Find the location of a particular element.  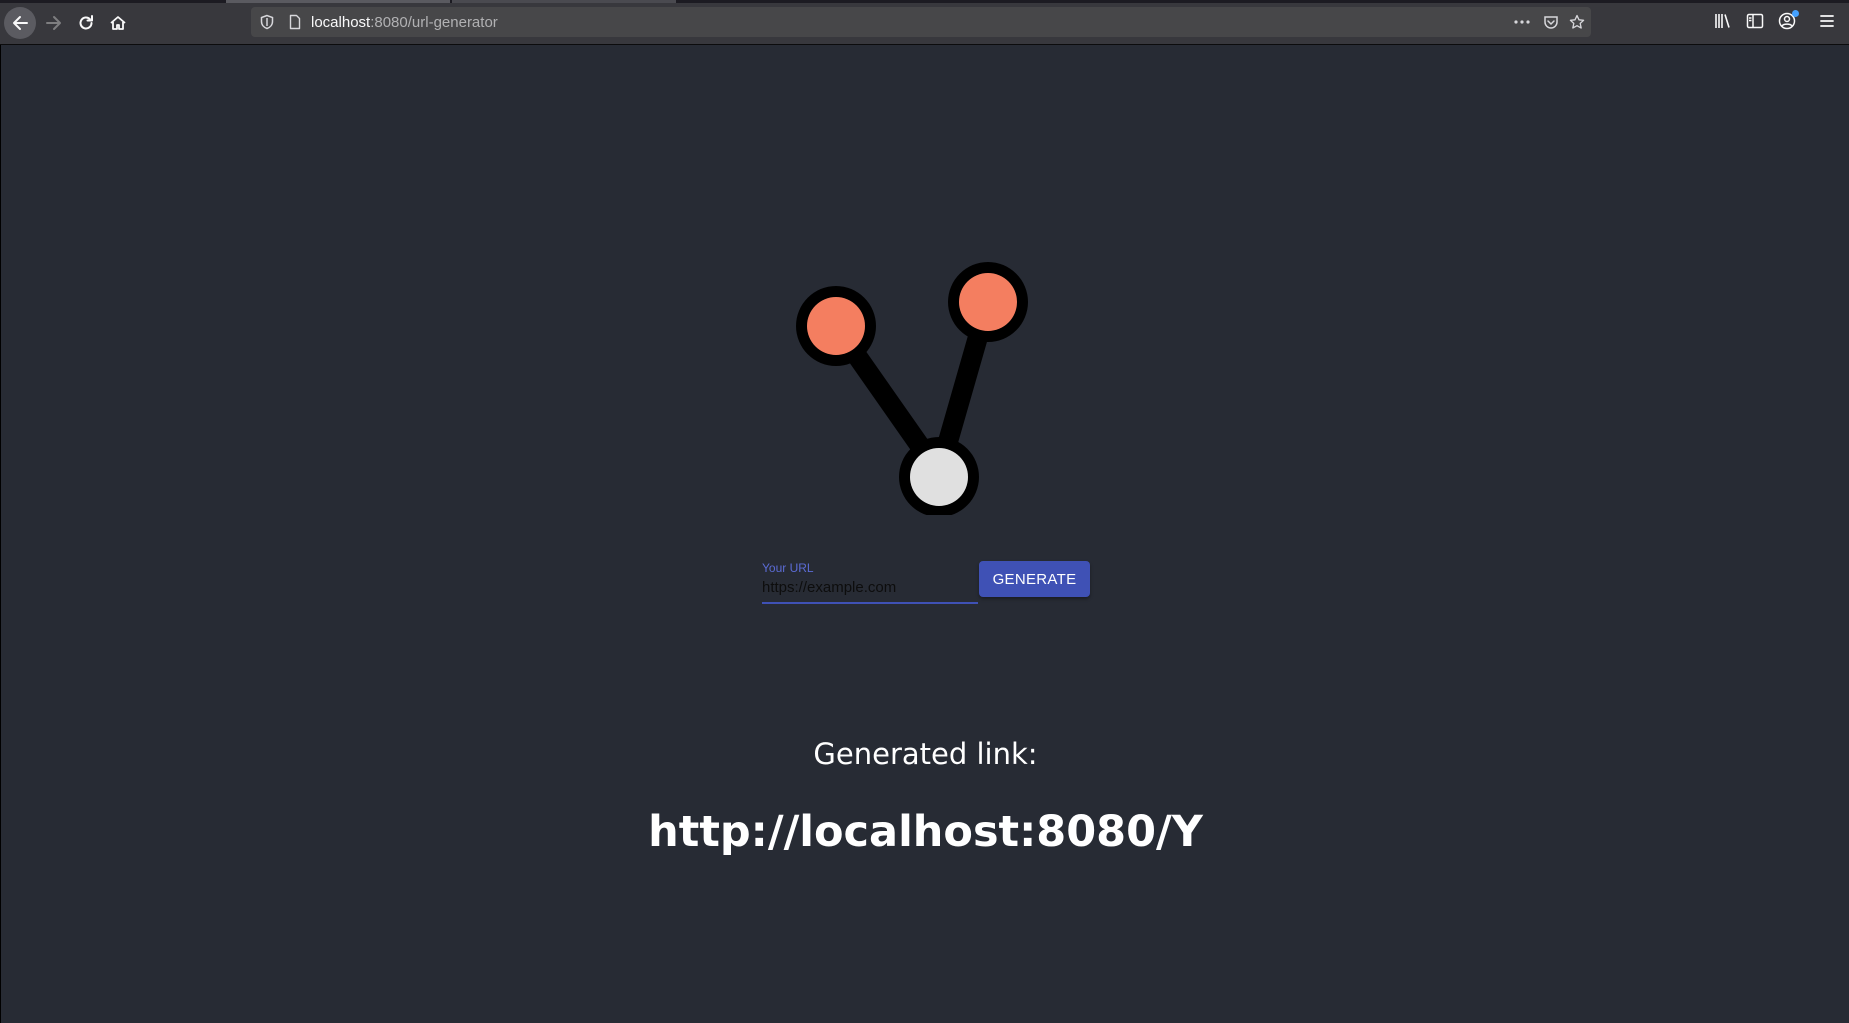

library-button is located at coordinates (1723, 23).